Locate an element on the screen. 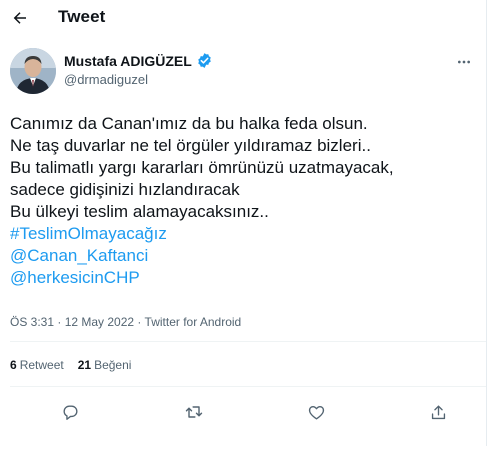 Image resolution: width=494 pixels, height=450 pixels. likes-stat: 21 Beğeni is located at coordinates (105, 365).